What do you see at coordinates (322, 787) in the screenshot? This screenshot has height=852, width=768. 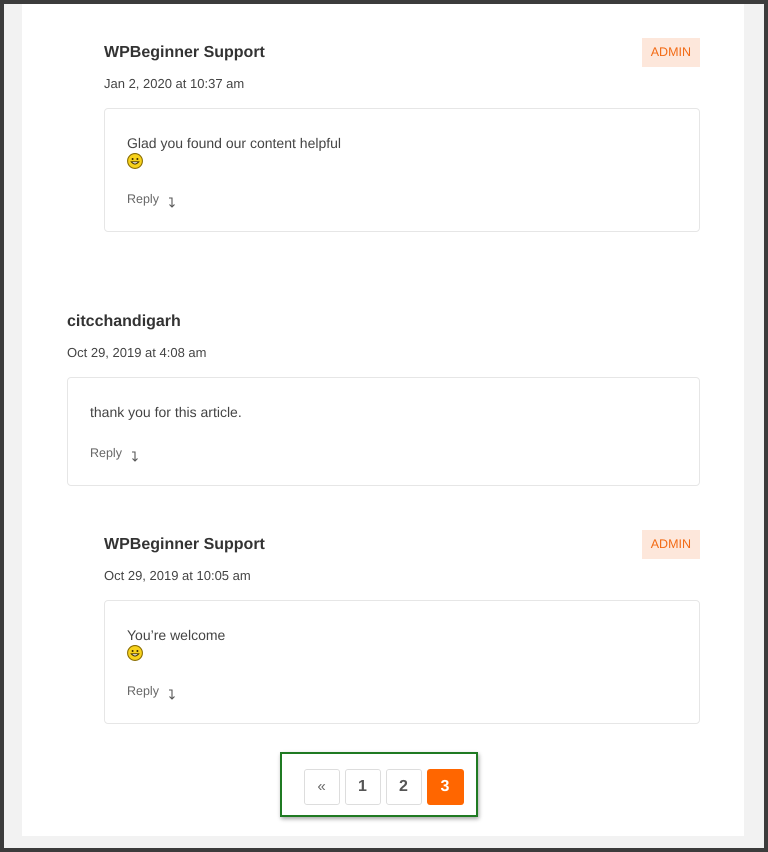 I see `previous-page-button: «` at bounding box center [322, 787].